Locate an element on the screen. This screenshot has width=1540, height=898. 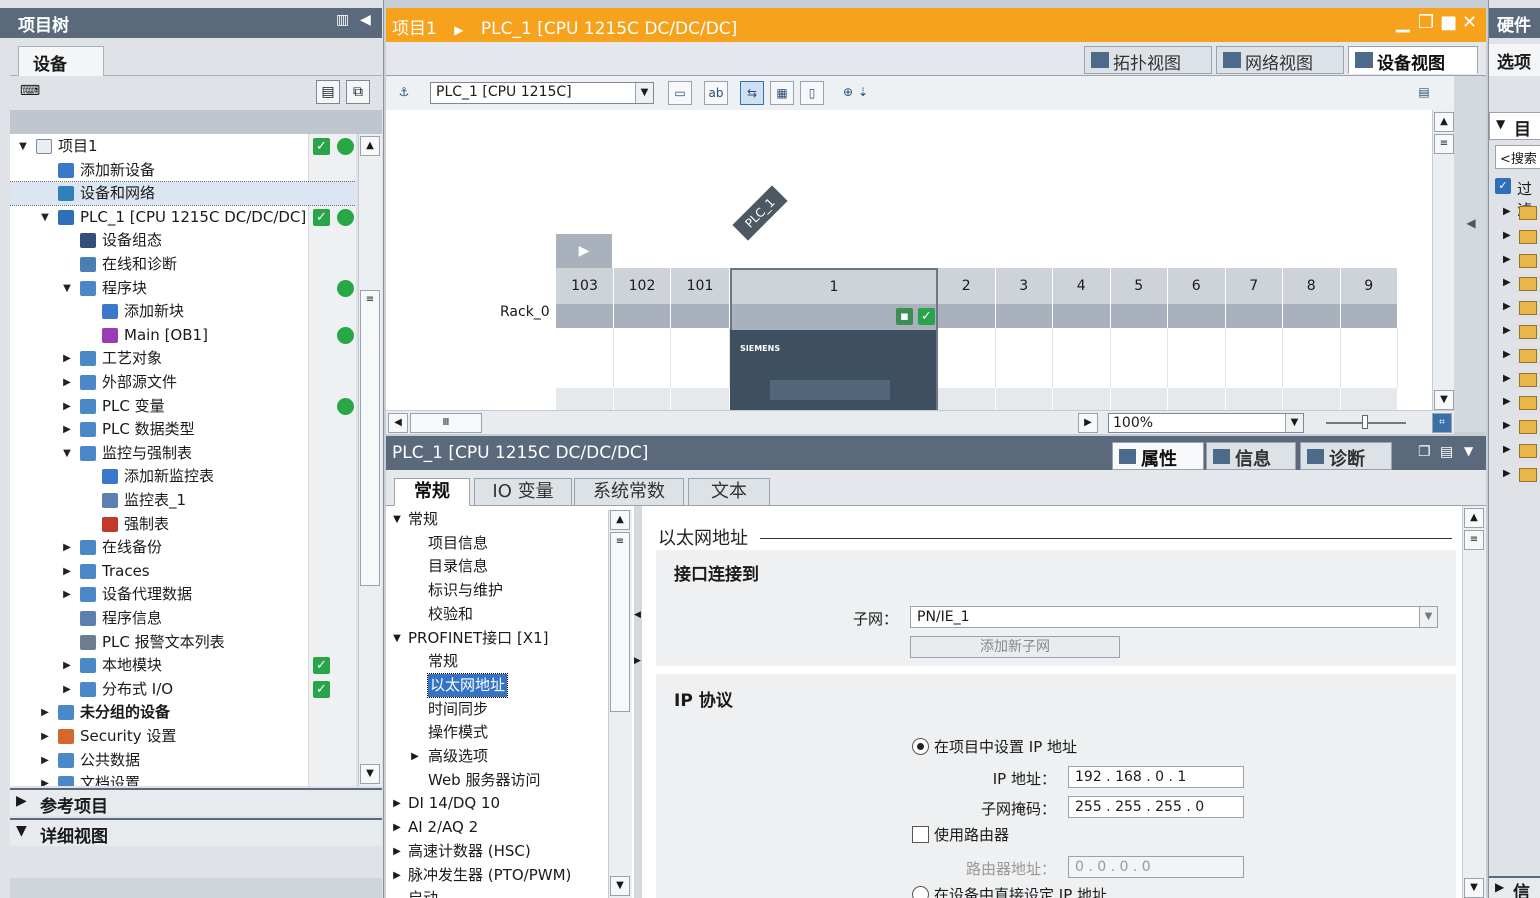
slot-header: 8 is located at coordinates (1312, 286).